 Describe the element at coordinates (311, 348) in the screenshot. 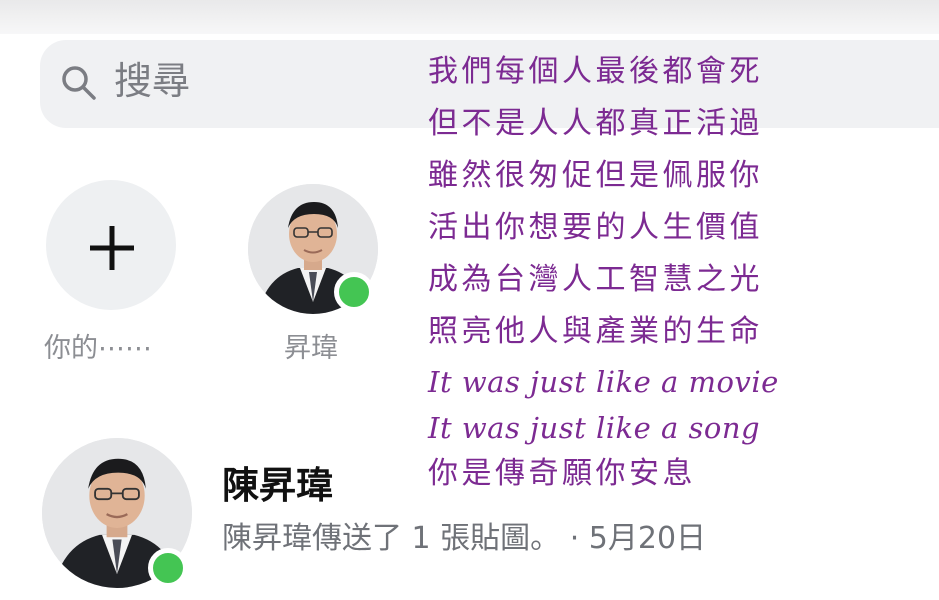

I see `story-label-contact: 昇瑋` at that location.